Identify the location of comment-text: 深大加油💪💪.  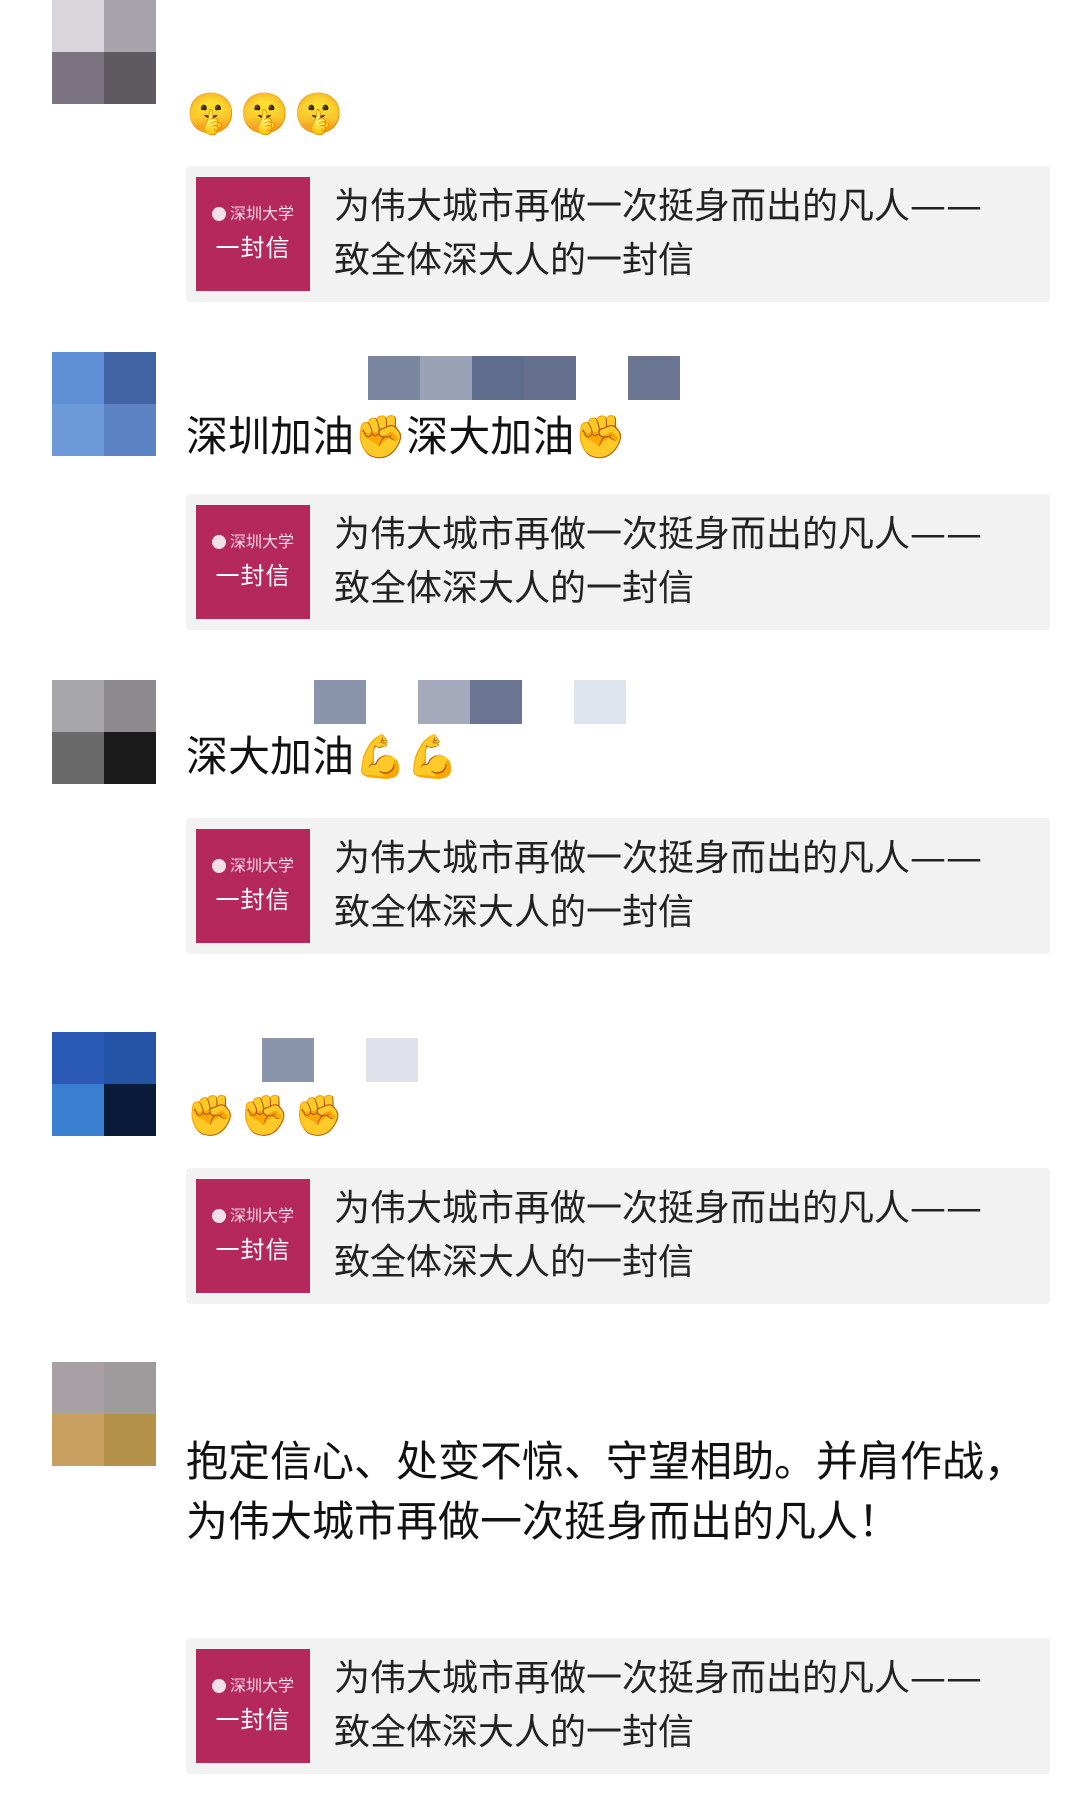
(322, 756).